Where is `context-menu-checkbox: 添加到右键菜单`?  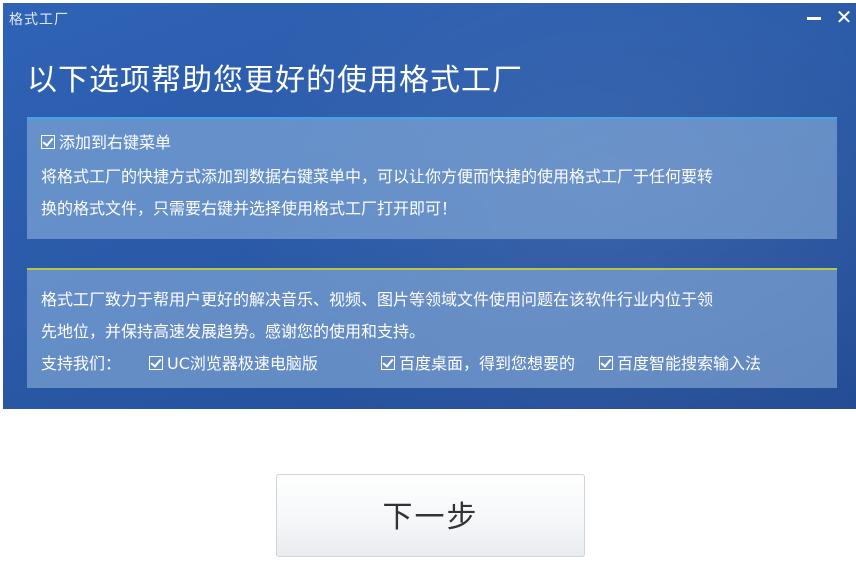 context-menu-checkbox: 添加到右键菜单 is located at coordinates (106, 141).